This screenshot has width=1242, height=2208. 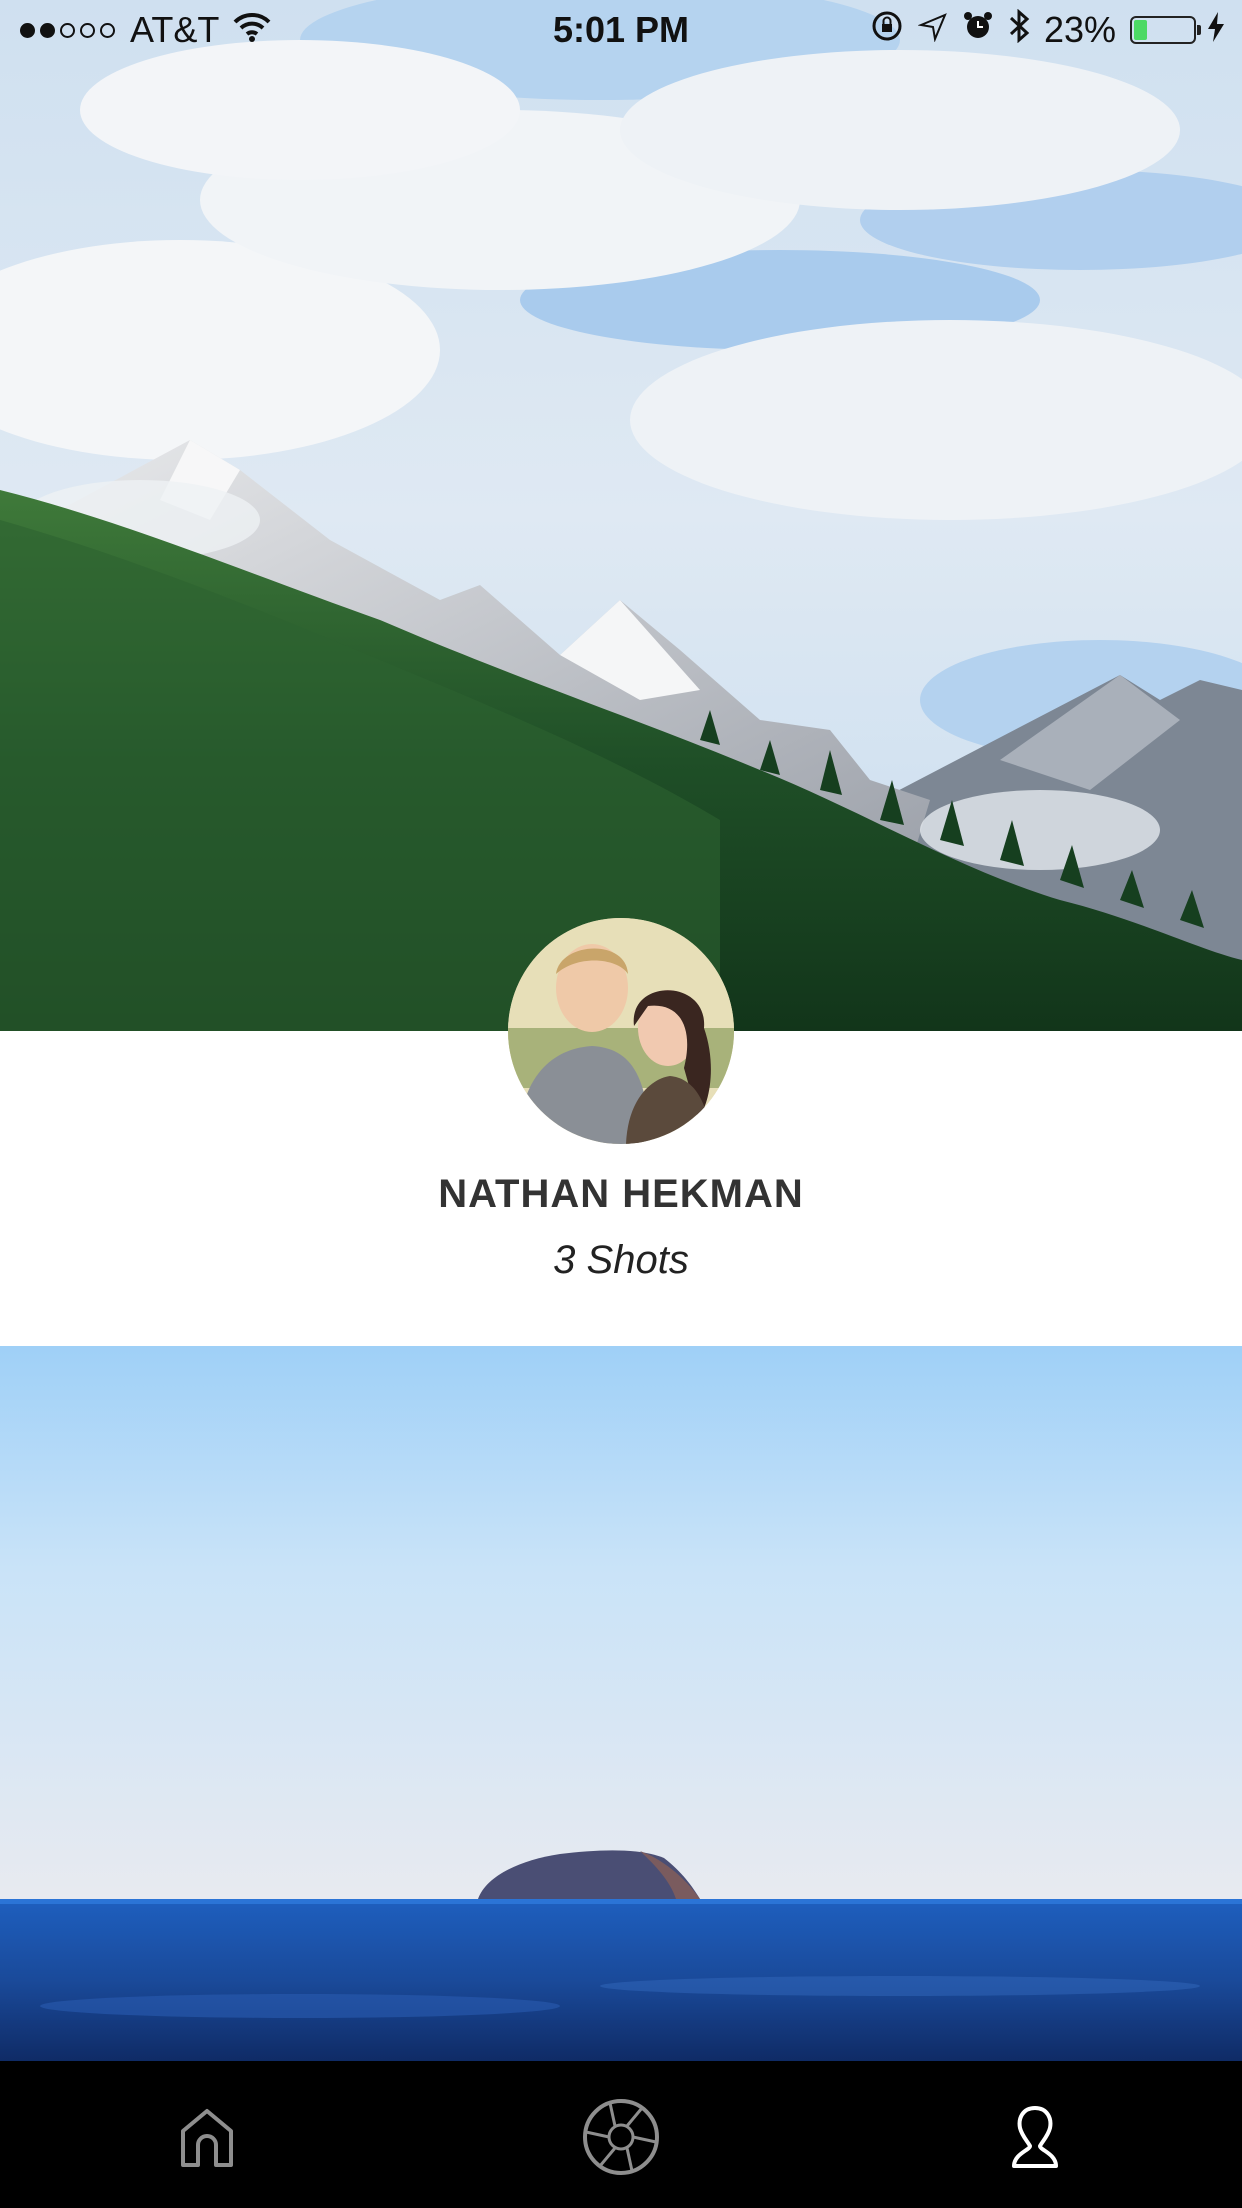 I want to click on tab-profile, so click(x=1035, y=2137).